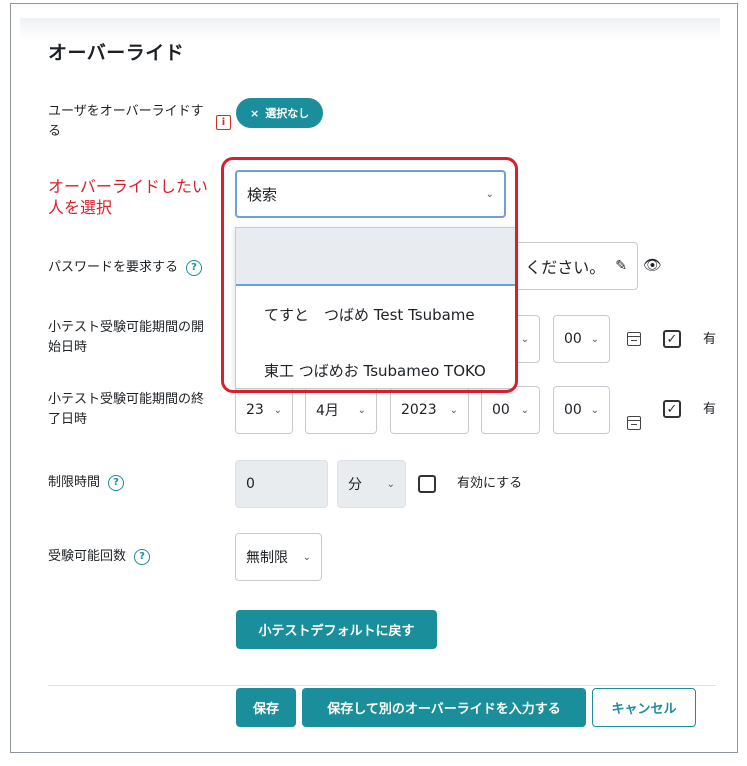 The height and width of the screenshot is (766, 747). I want to click on close-day-value: 23, so click(255, 410).